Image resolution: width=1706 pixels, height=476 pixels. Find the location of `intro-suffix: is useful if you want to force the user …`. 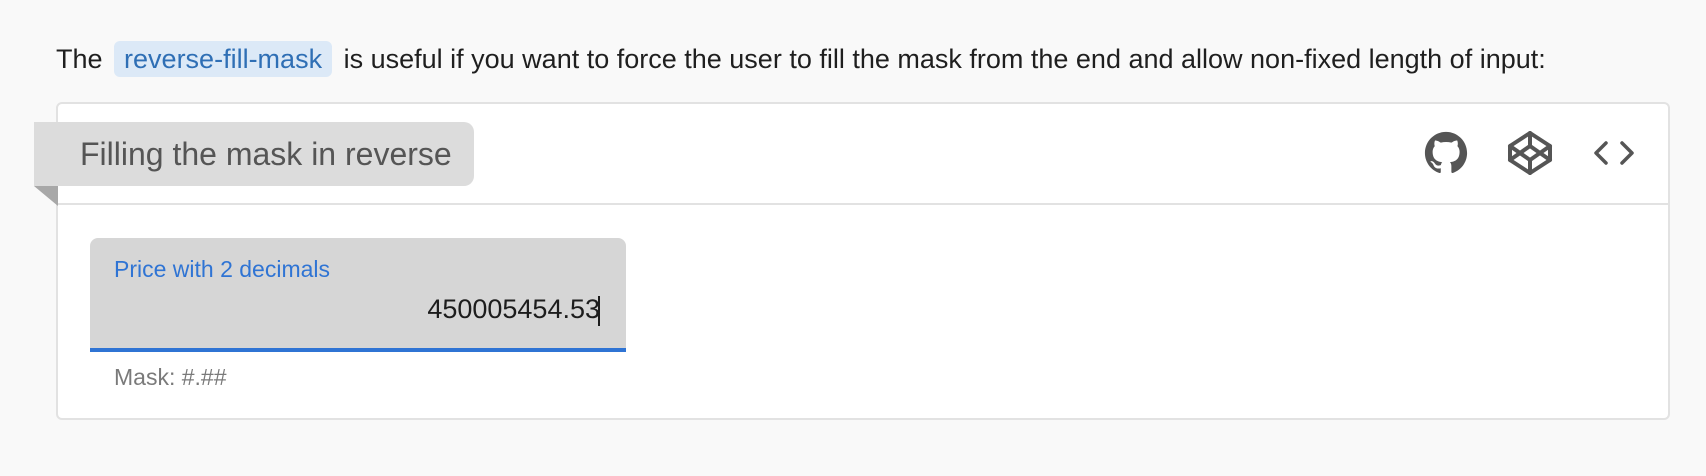

intro-suffix: is useful if you want to force the user … is located at coordinates (944, 59).